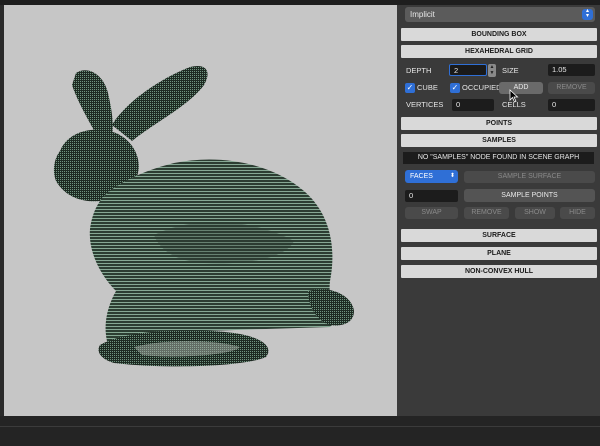 This screenshot has width=600, height=446. What do you see at coordinates (529, 177) in the screenshot?
I see `sample-surface-button: SAMPLE SURFACE` at bounding box center [529, 177].